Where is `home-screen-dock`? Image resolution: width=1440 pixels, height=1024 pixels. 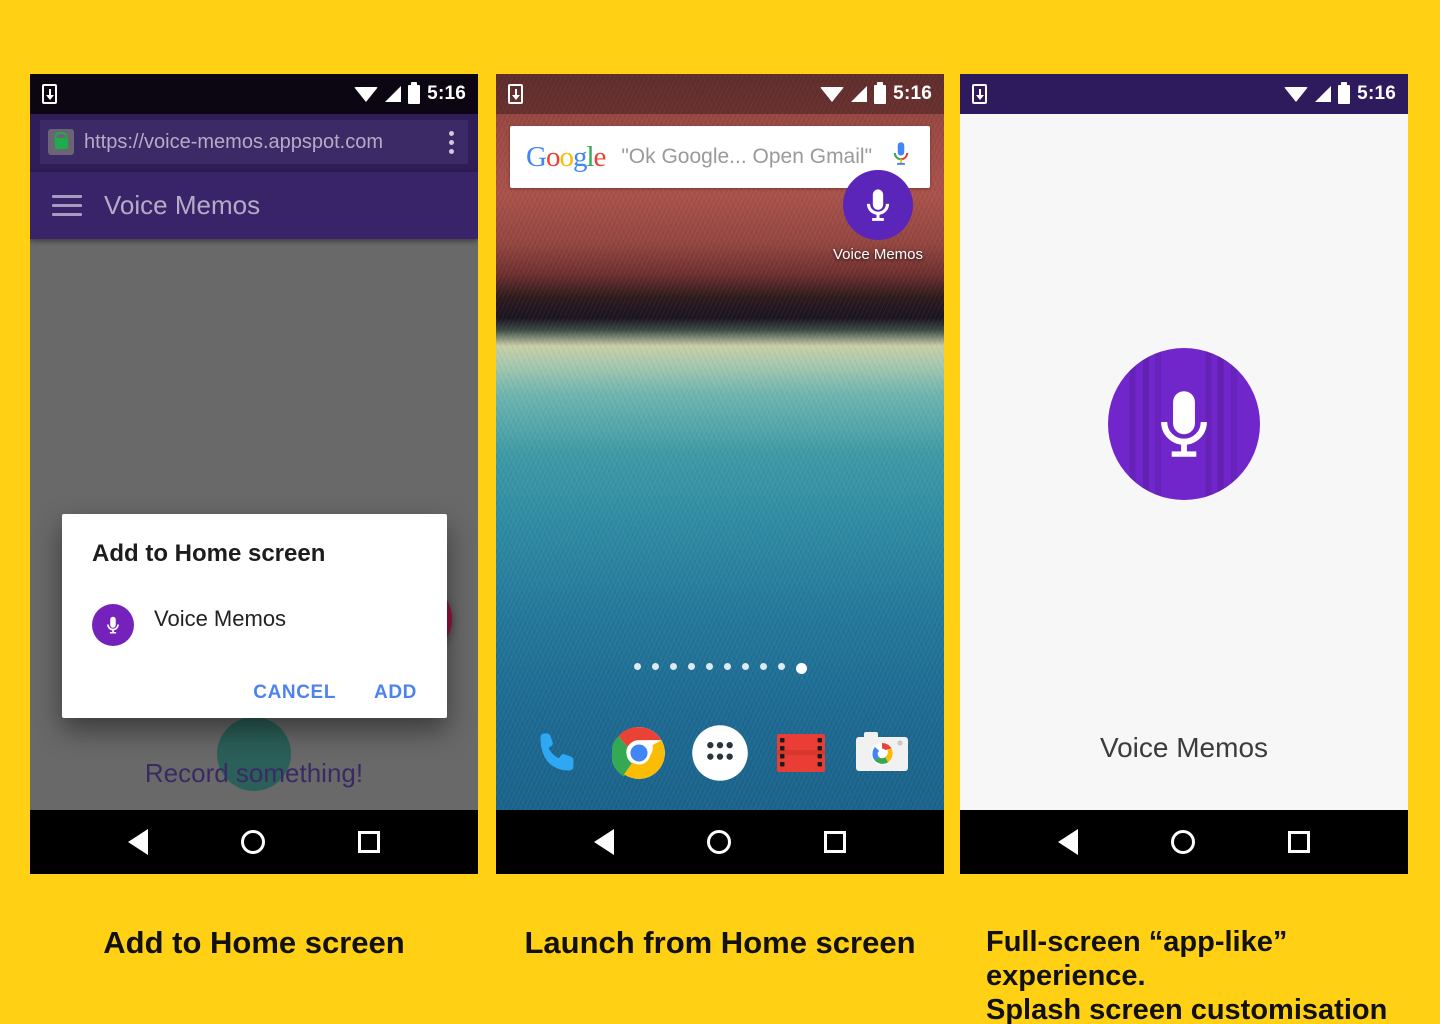 home-screen-dock is located at coordinates (720, 753).